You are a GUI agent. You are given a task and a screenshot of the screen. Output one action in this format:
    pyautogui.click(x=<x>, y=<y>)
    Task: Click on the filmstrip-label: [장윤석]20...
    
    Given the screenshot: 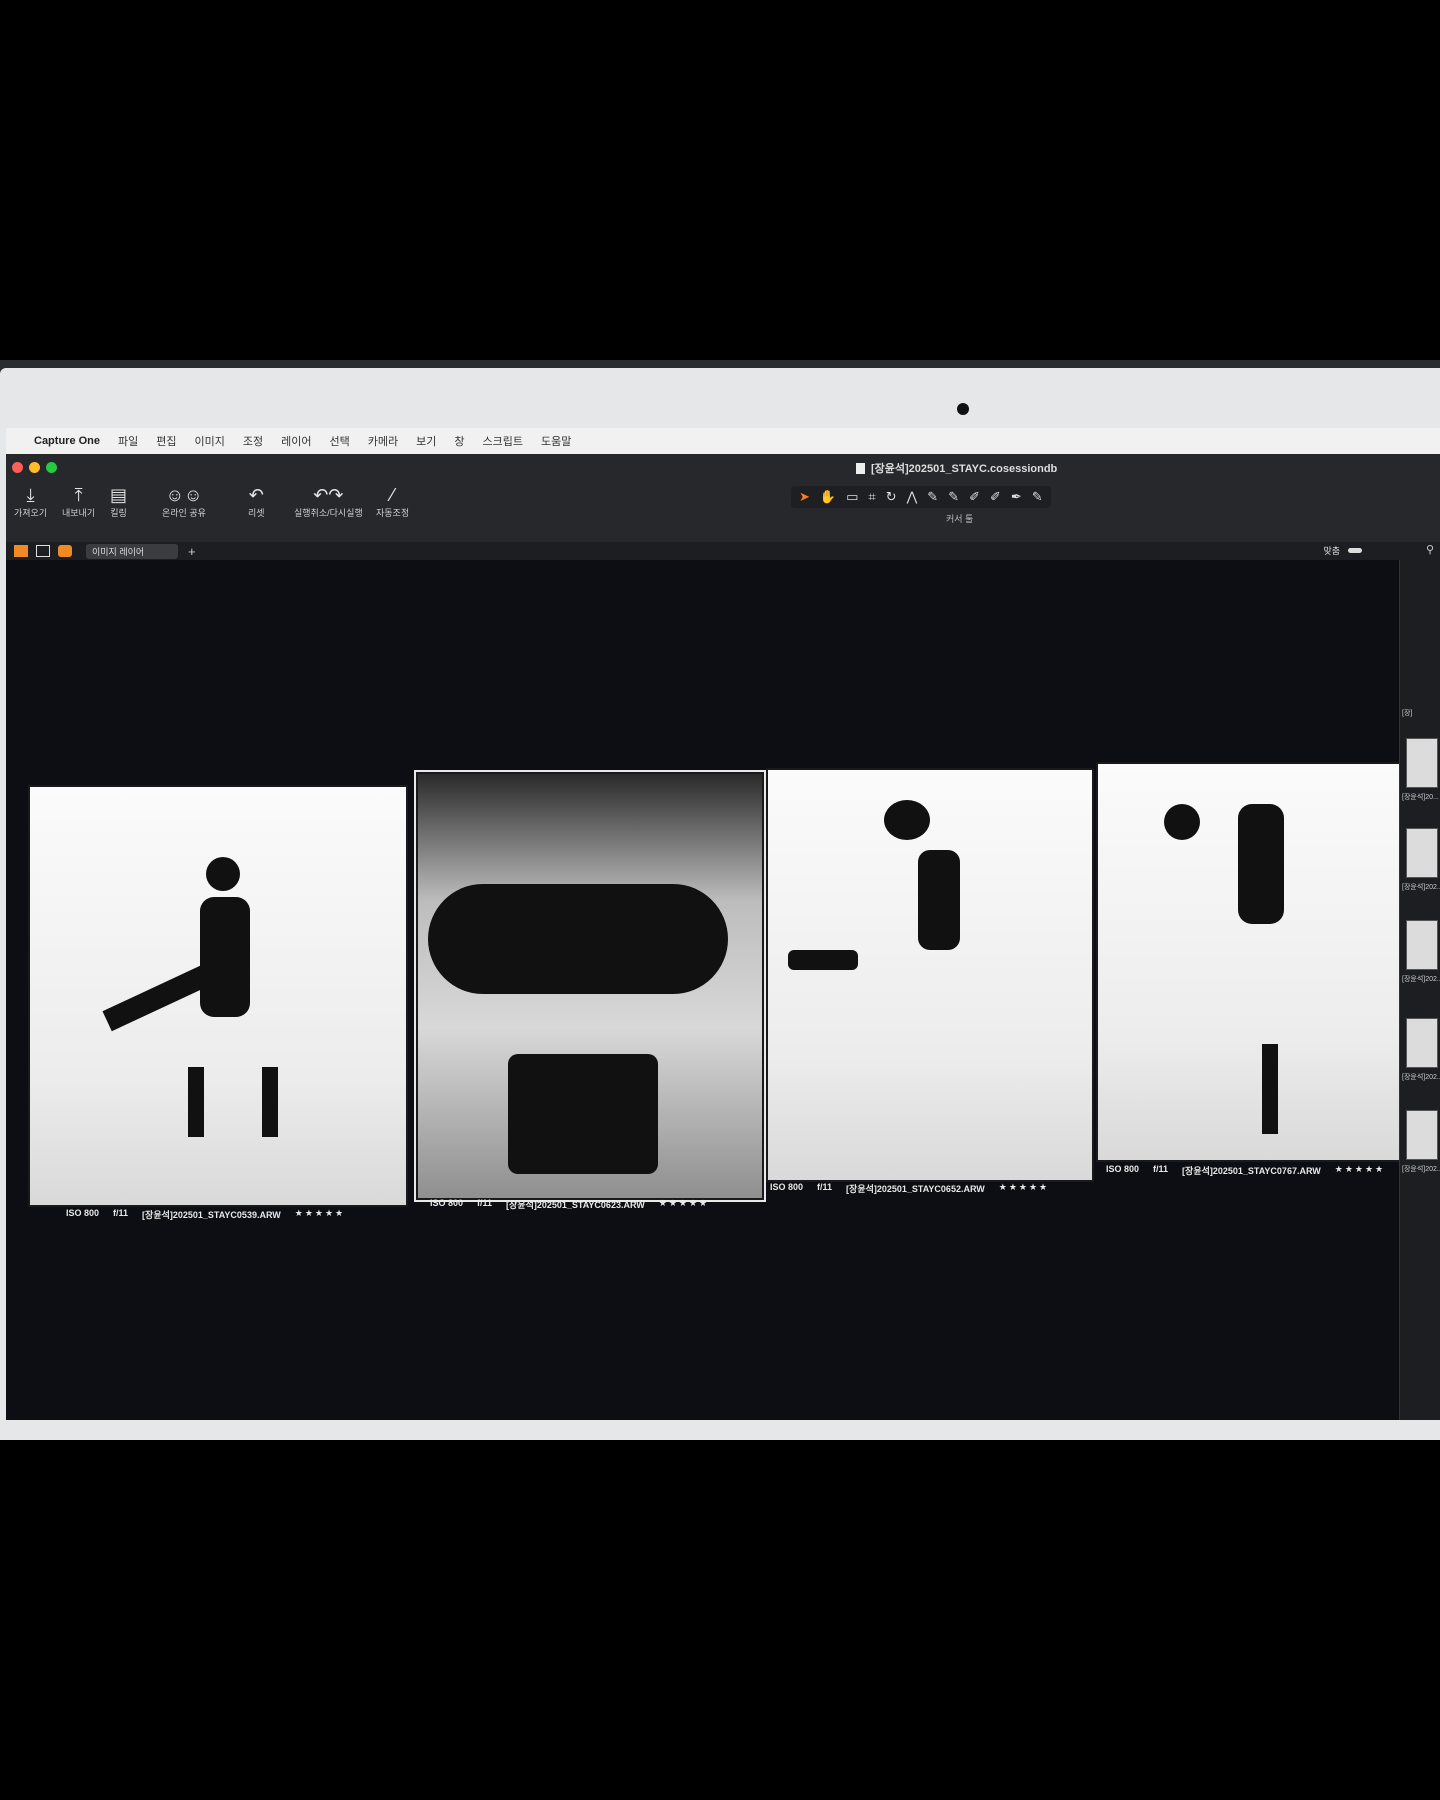 What is the action you would take?
    pyautogui.click(x=1420, y=797)
    